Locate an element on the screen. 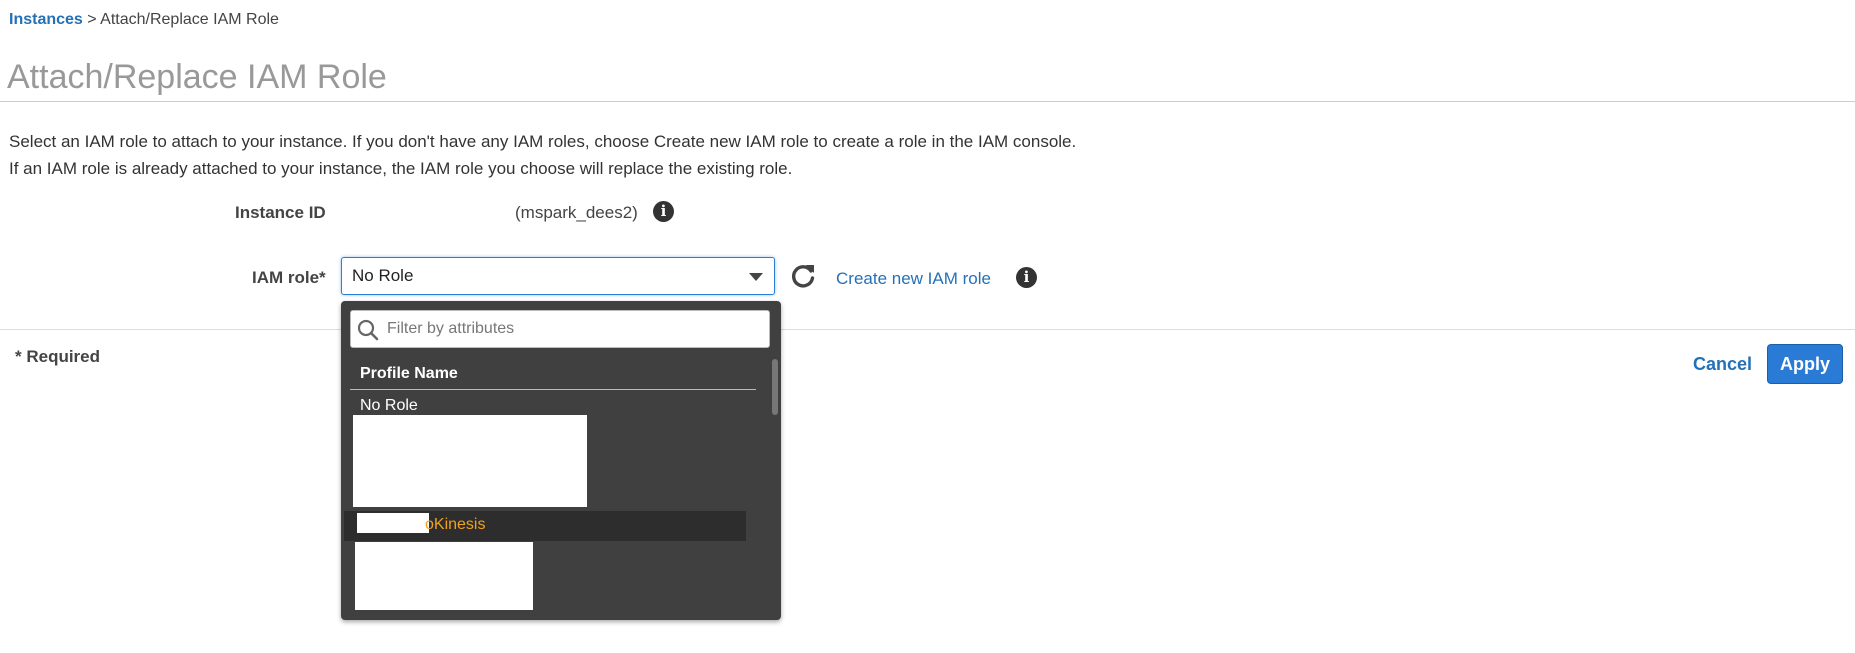  instance-id-value: (mspark_dees2) is located at coordinates (576, 212).